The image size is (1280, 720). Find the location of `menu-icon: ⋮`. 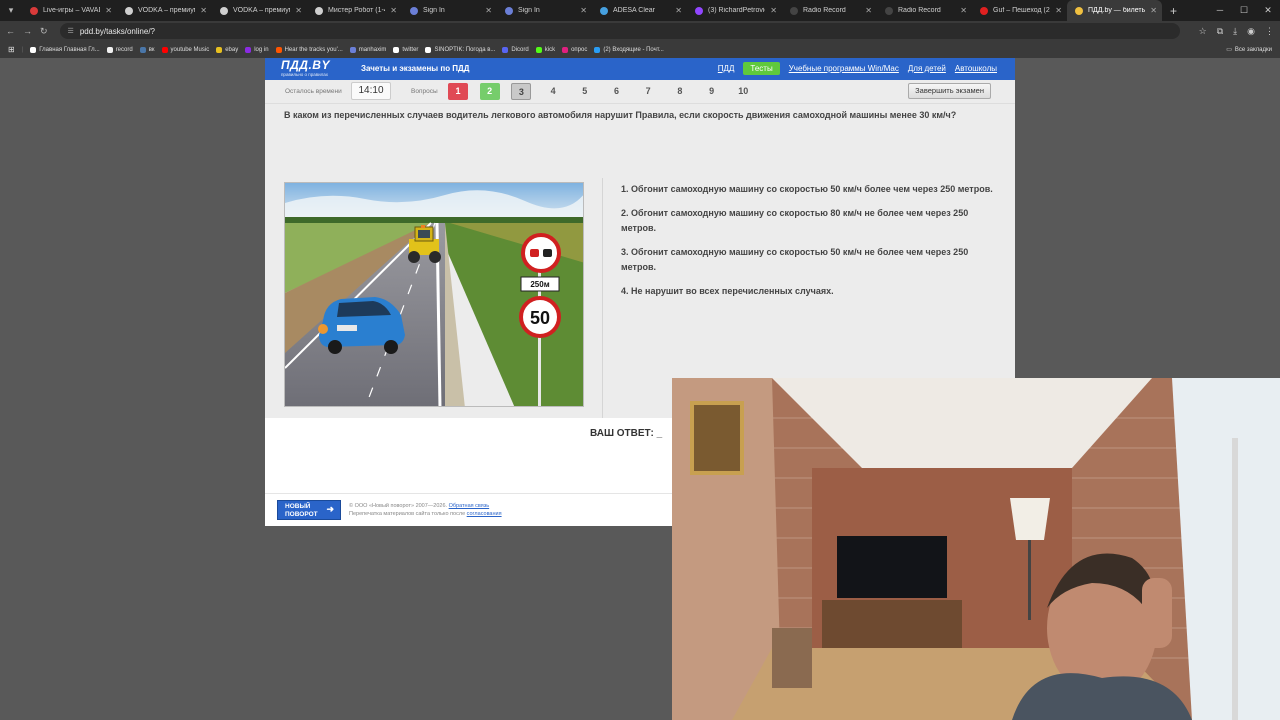

menu-icon: ⋮ is located at coordinates (1269, 31).